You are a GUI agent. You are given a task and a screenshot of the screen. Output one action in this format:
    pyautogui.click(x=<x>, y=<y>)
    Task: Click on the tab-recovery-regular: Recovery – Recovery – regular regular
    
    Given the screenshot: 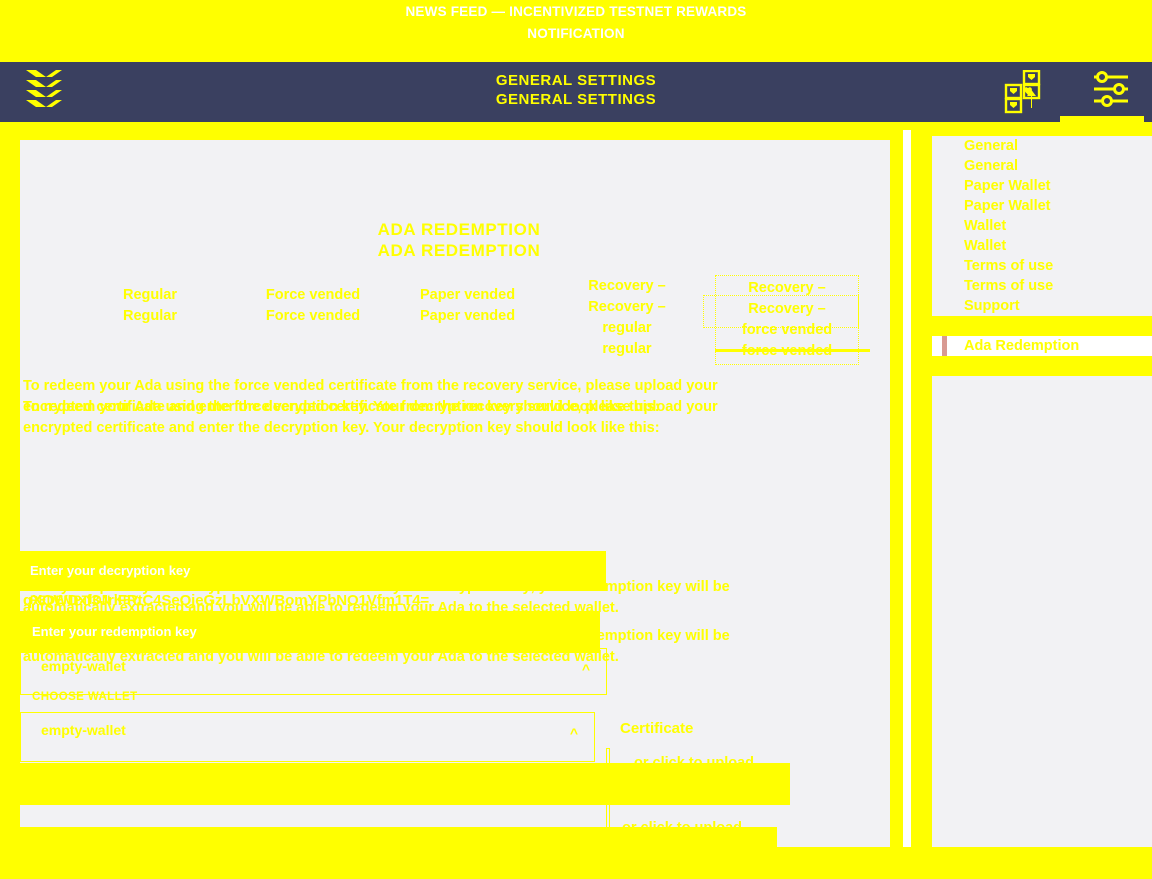 What is the action you would take?
    pyautogui.click(x=627, y=318)
    